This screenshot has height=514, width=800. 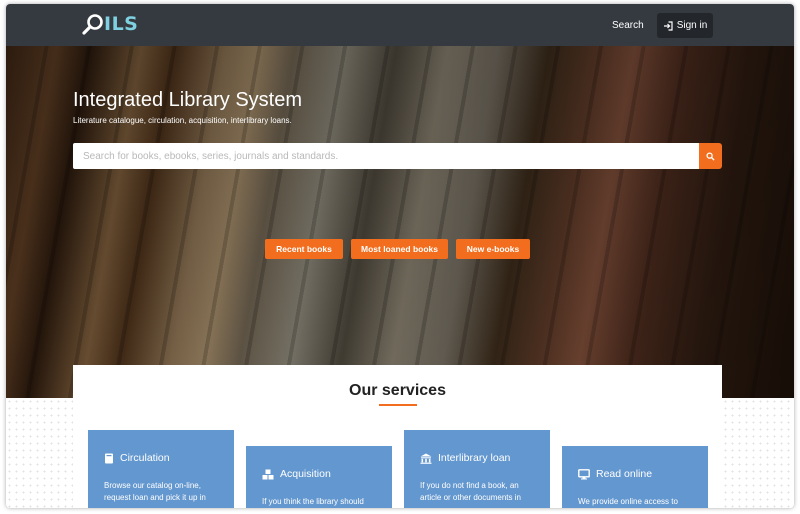 I want to click on card-title: Interlibrary loan, so click(x=474, y=458).